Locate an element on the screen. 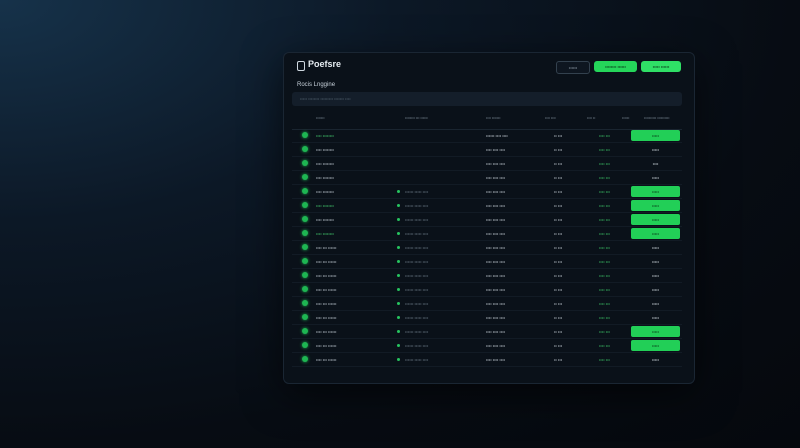 The width and height of the screenshot is (800, 448). header-secondary-button: •••••• is located at coordinates (573, 67).